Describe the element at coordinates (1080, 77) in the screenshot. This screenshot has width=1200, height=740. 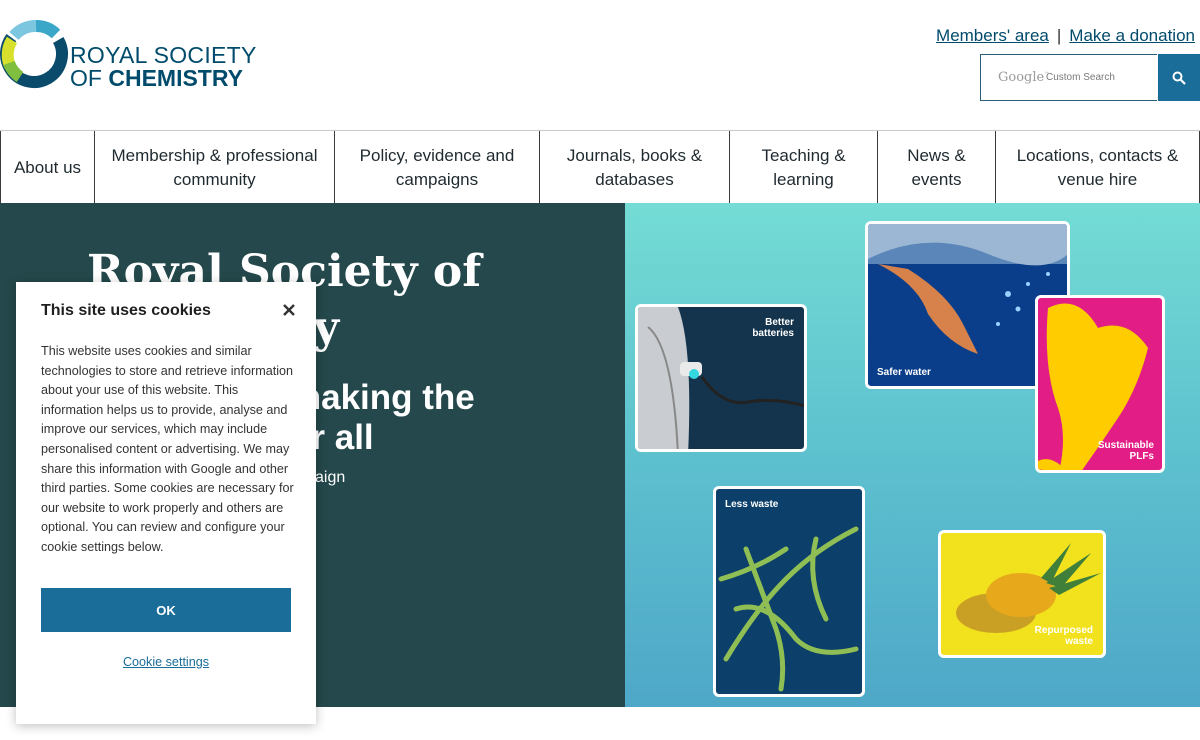
I see `custom-search-watermark: Custom Search` at that location.